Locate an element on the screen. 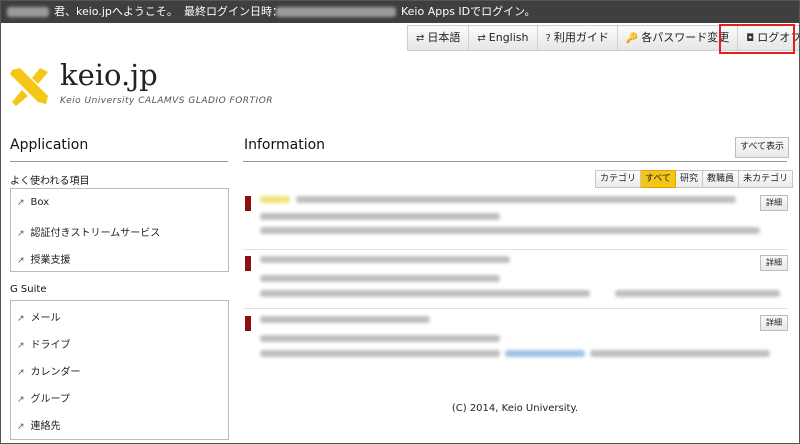 The width and height of the screenshot is (800, 444). list-item-label: 授業支援 is located at coordinates (50, 260).